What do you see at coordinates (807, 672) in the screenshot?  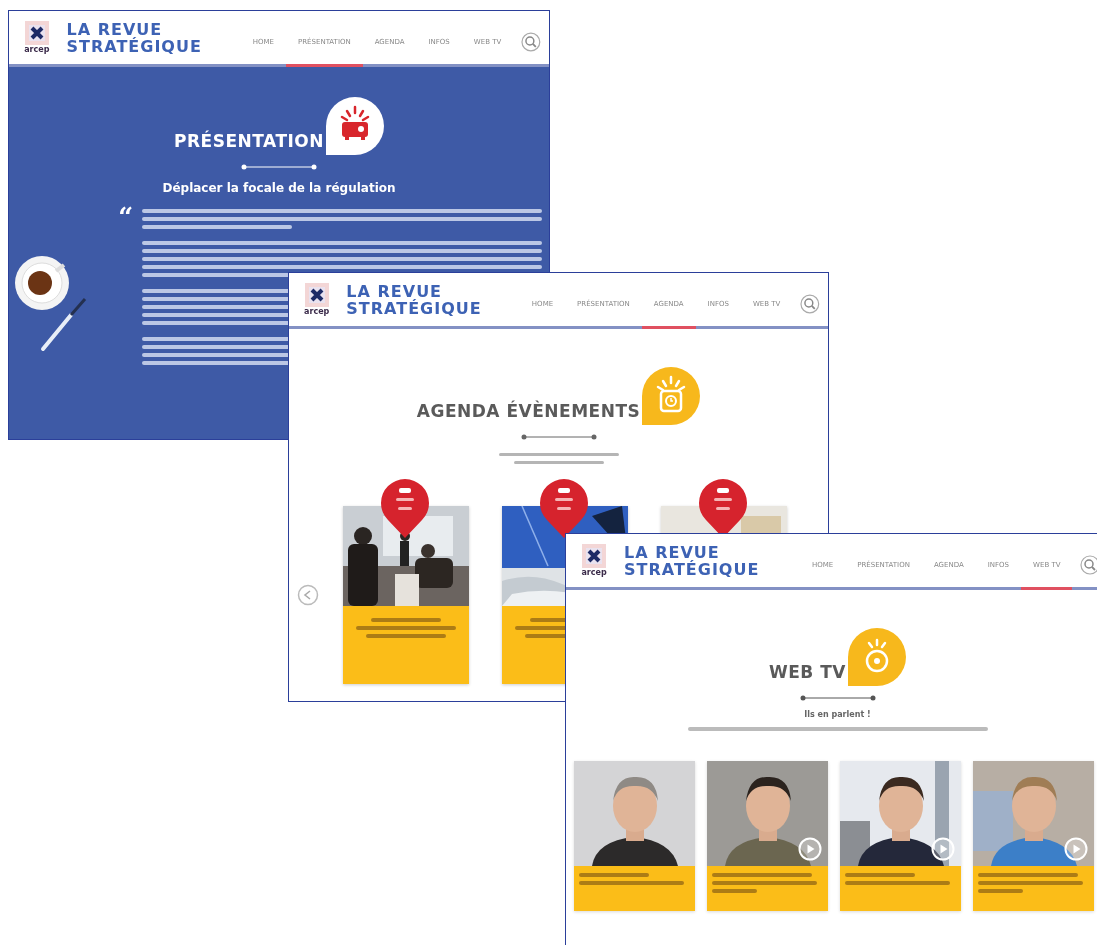 I see `section-title: WEB TV` at bounding box center [807, 672].